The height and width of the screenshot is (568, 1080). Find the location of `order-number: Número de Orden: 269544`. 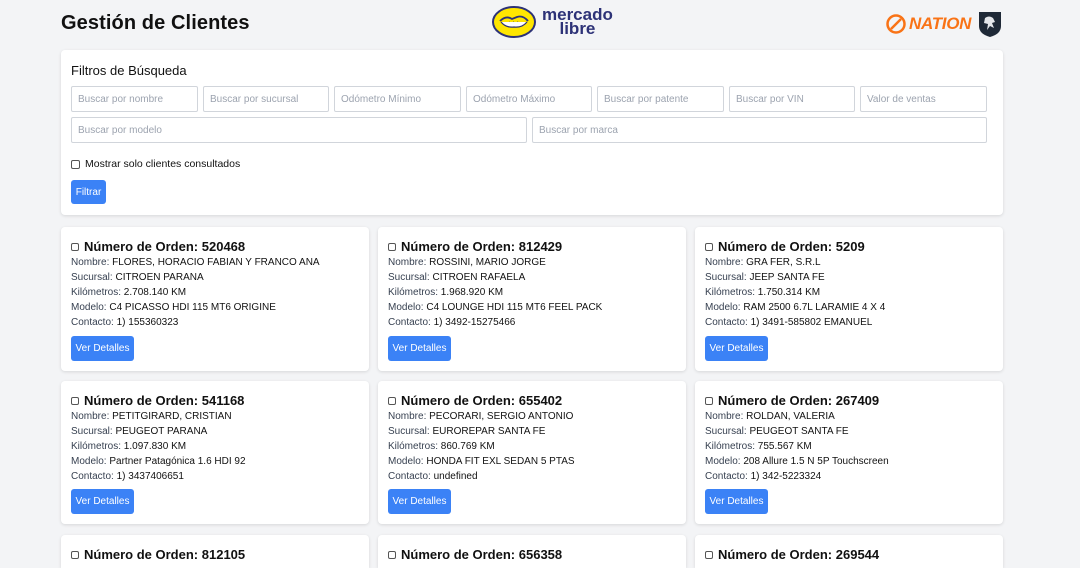

order-number: Número de Orden: 269544 is located at coordinates (798, 554).